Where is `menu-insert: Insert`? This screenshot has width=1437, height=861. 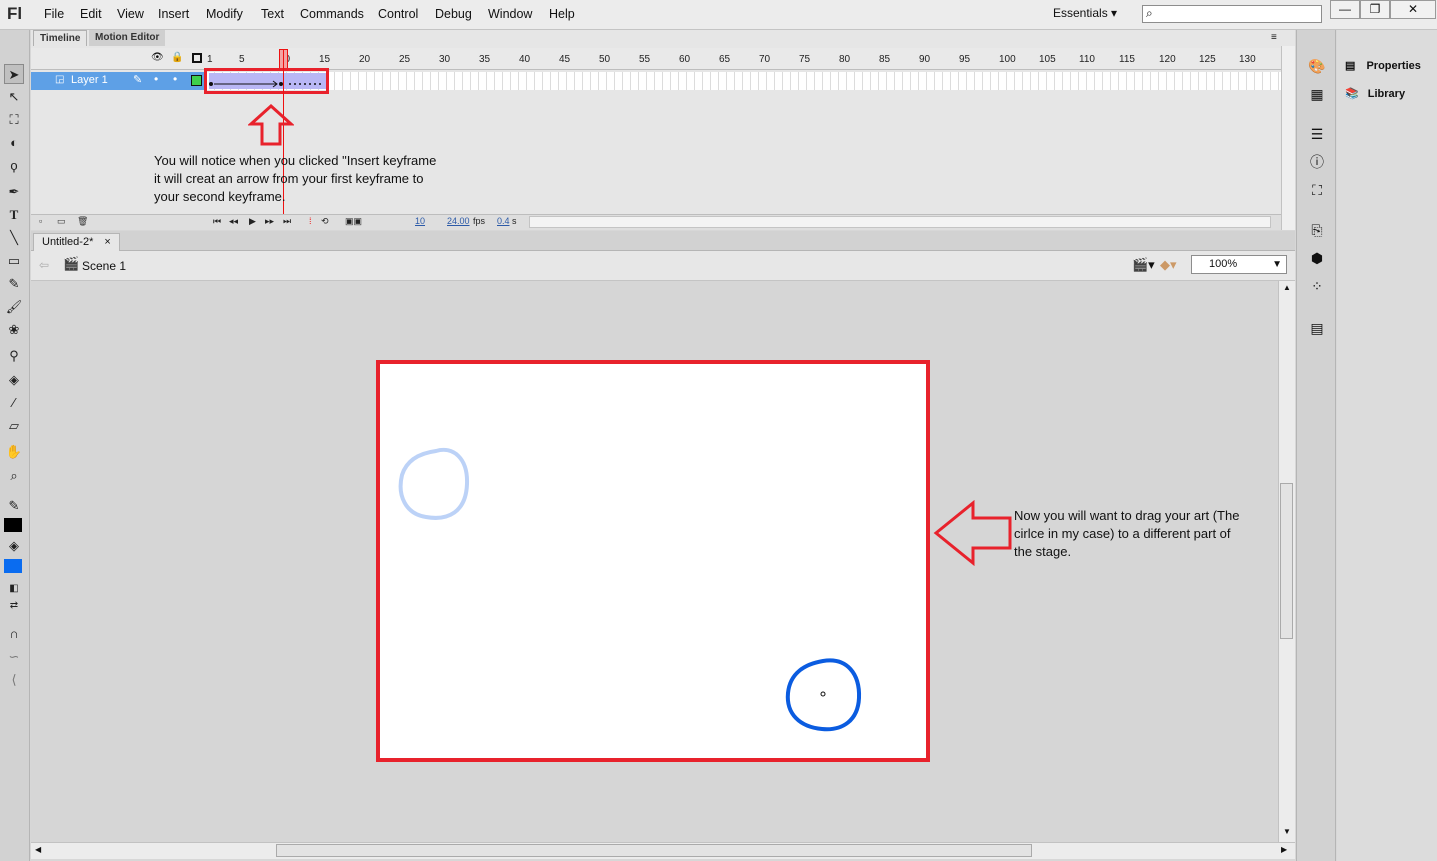 menu-insert: Insert is located at coordinates (173, 14).